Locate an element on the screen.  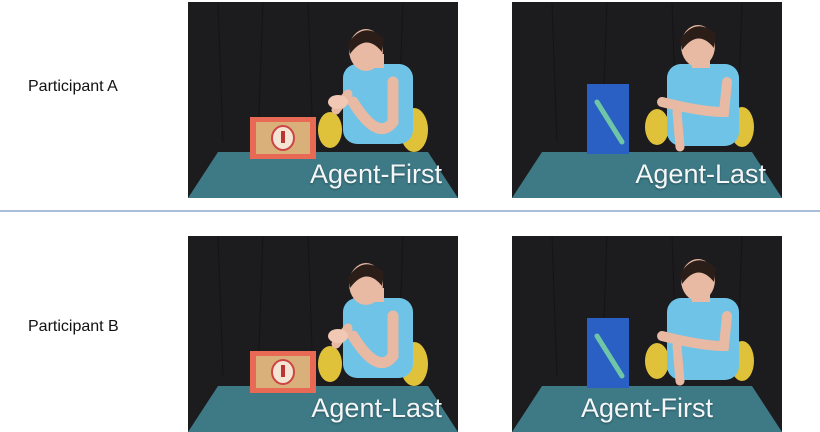
caption-a-left: Agent-First is located at coordinates (375, 174).